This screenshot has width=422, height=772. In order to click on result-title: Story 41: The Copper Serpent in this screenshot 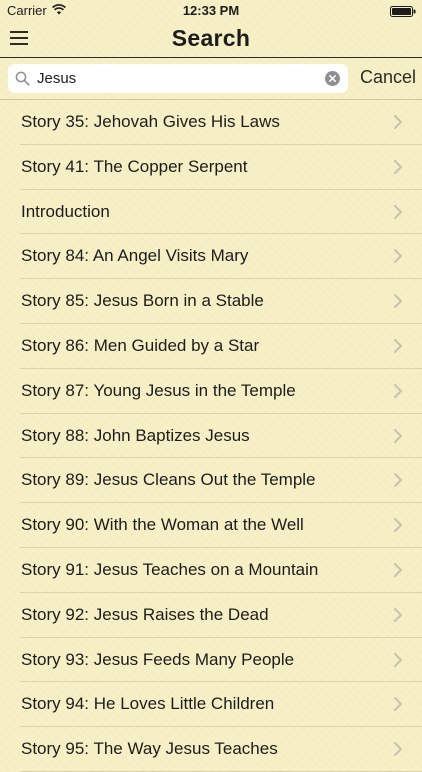, I will do `click(134, 166)`.